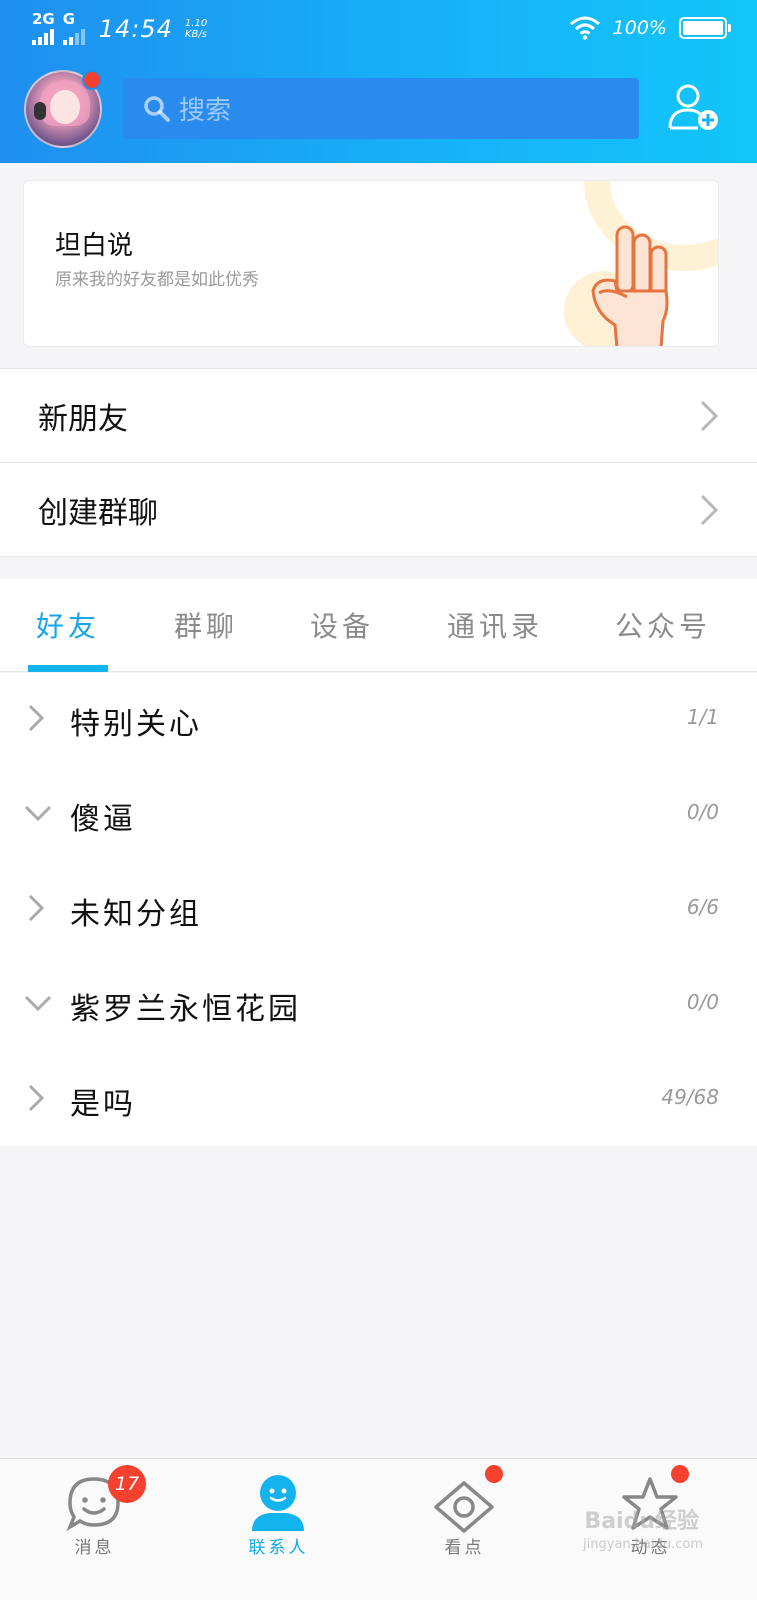  I want to click on group-name: 紫罗兰永恒花园, so click(185, 1009).